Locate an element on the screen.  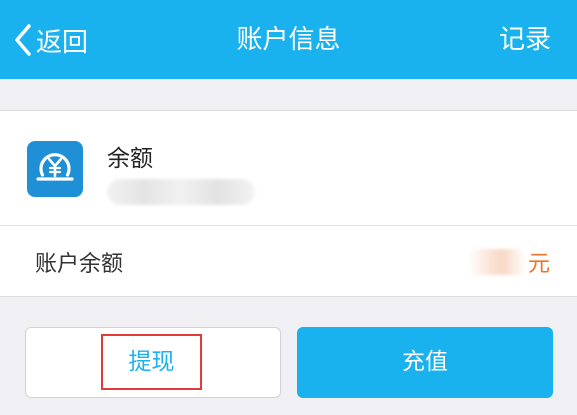
withdraw-button-label: 提现 is located at coordinates (151, 362).